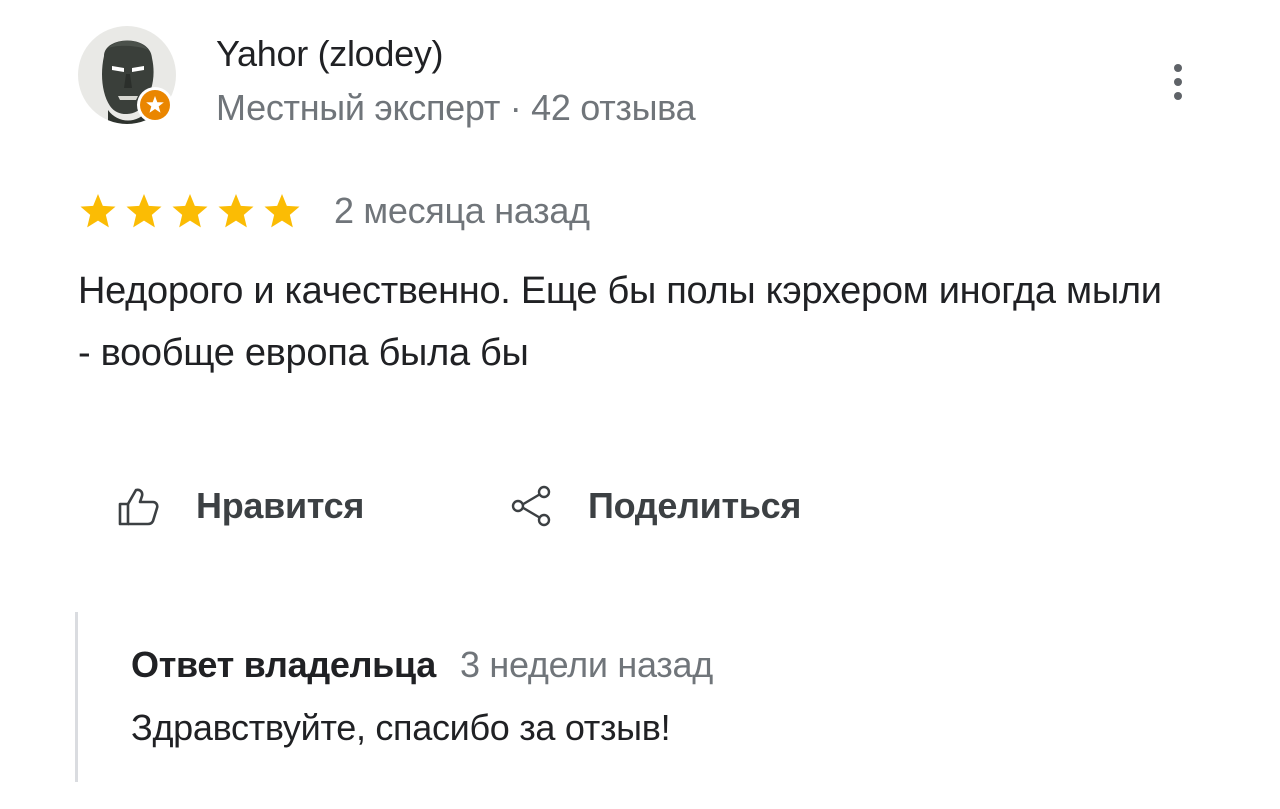 This screenshot has height=809, width=1280. Describe the element at coordinates (138, 507) in the screenshot. I see `thumb-up-icon` at that location.